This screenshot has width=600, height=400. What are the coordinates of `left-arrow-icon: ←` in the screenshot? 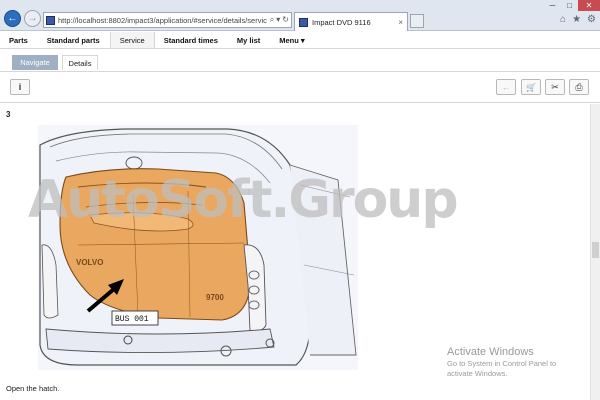 It's located at (506, 87).